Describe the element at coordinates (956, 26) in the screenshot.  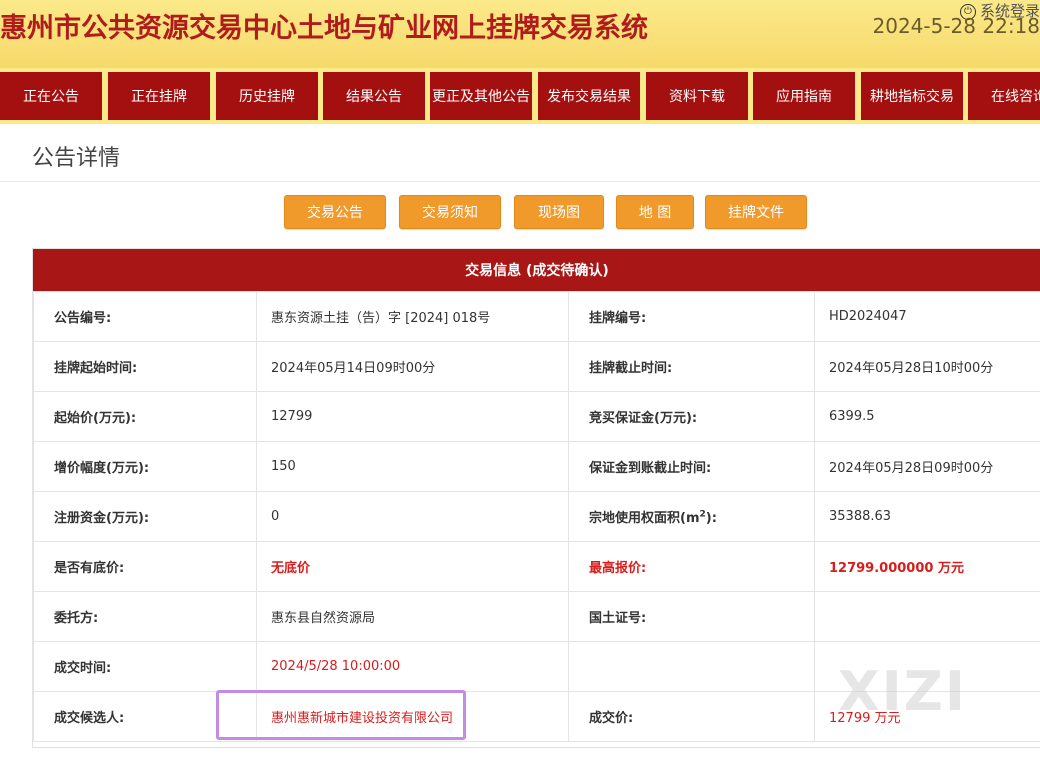
I see `current-datetime: 2024-5-28 22:18` at that location.